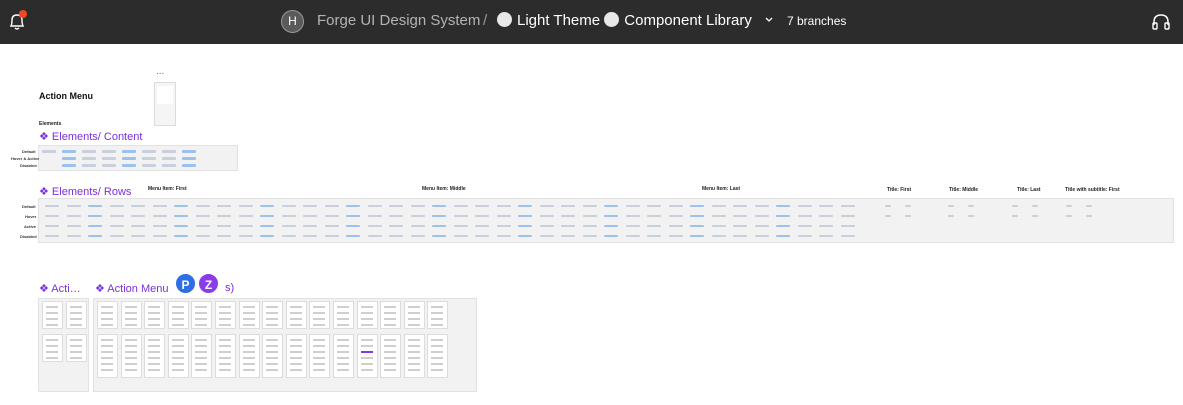 The width and height of the screenshot is (1183, 405). Describe the element at coordinates (1161, 22) in the screenshot. I see `headphones-icon` at that location.